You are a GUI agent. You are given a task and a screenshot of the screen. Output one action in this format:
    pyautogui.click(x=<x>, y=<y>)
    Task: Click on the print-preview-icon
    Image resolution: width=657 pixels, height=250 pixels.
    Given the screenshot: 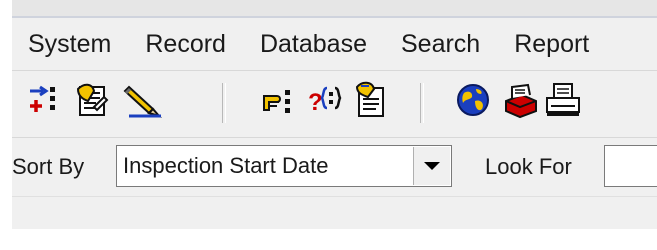 What is the action you would take?
    pyautogui.click(x=521, y=102)
    